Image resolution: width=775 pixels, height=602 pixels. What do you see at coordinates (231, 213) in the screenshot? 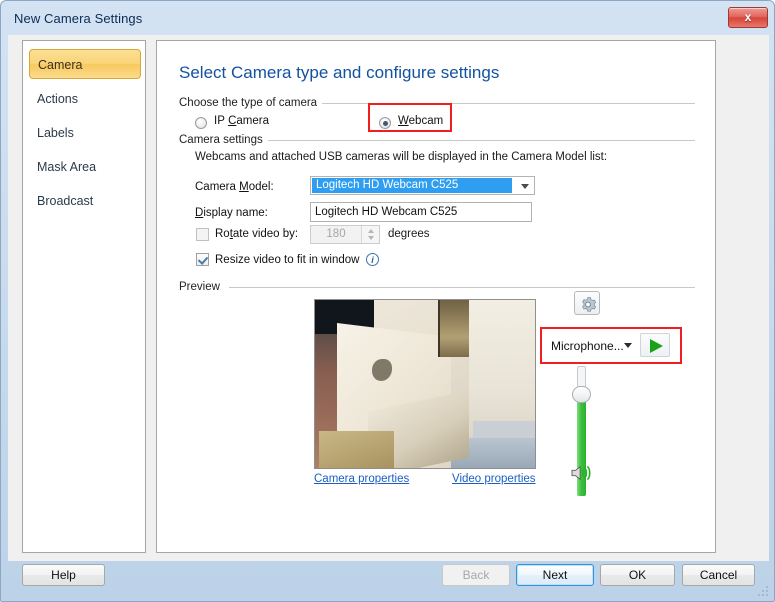
I see `display-name-label: Display name:` at bounding box center [231, 213].